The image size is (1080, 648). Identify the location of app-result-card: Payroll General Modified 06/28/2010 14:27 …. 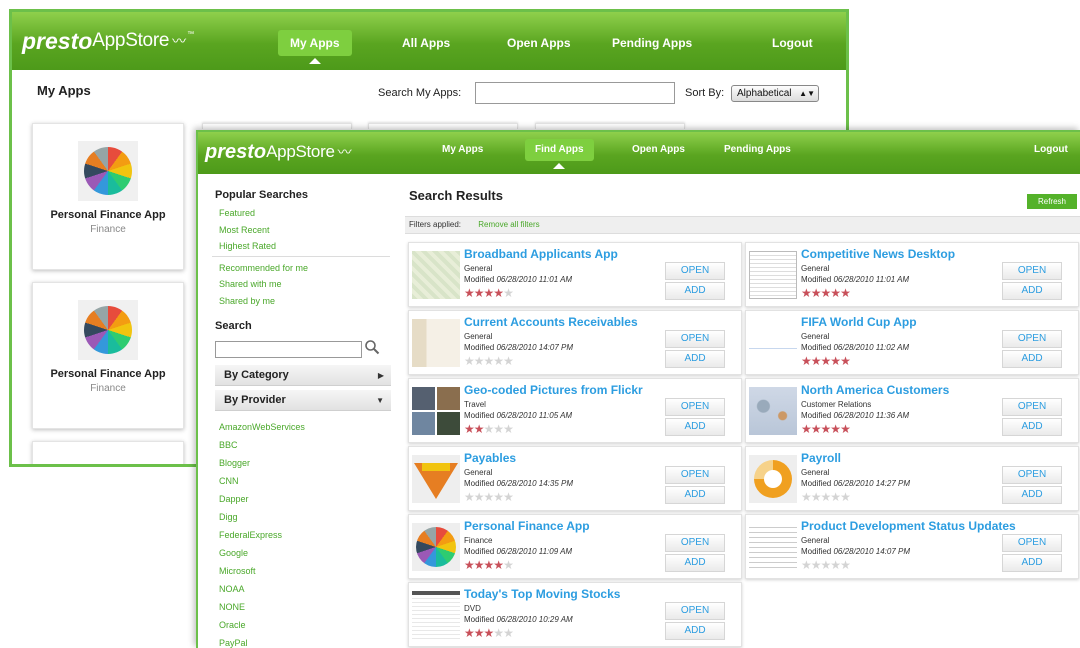
(912, 478).